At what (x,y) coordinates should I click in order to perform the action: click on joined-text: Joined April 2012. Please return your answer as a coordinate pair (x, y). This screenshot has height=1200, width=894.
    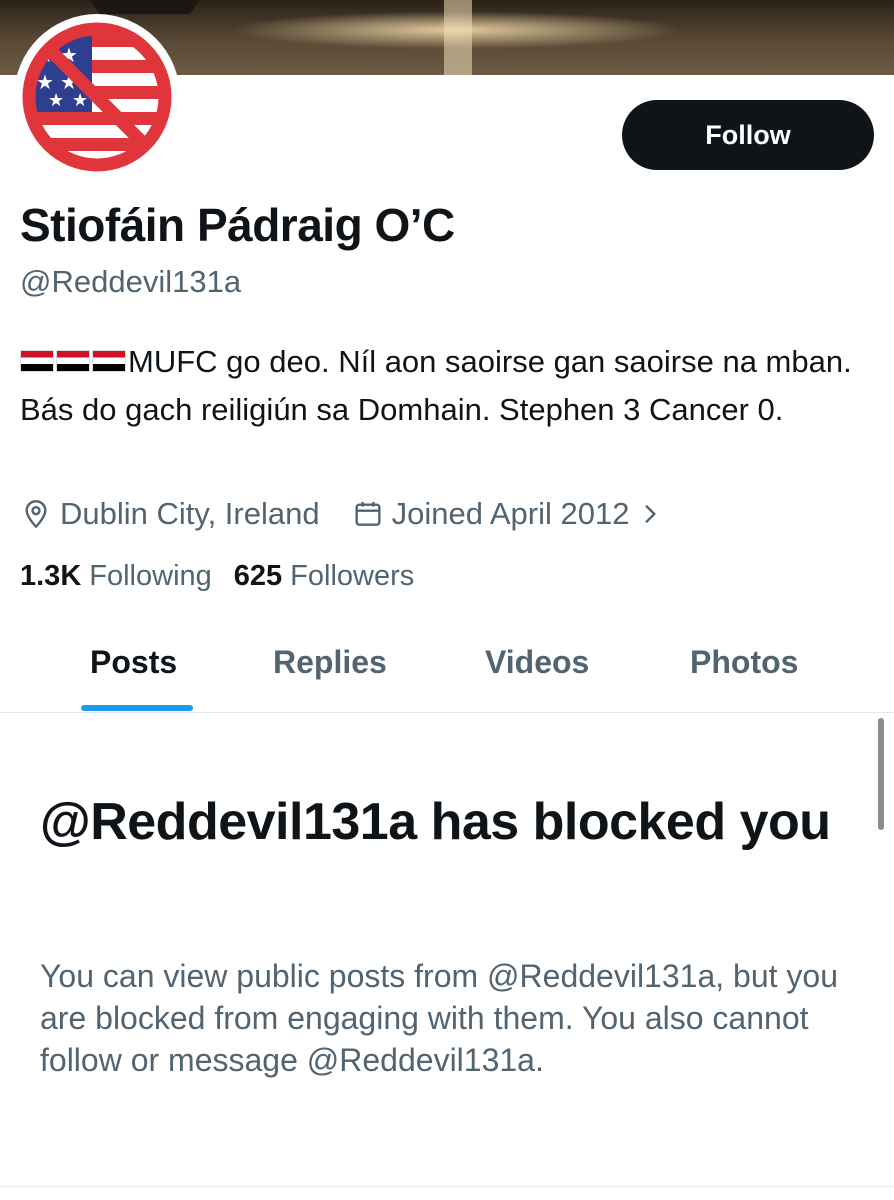
    Looking at the image, I should click on (510, 513).